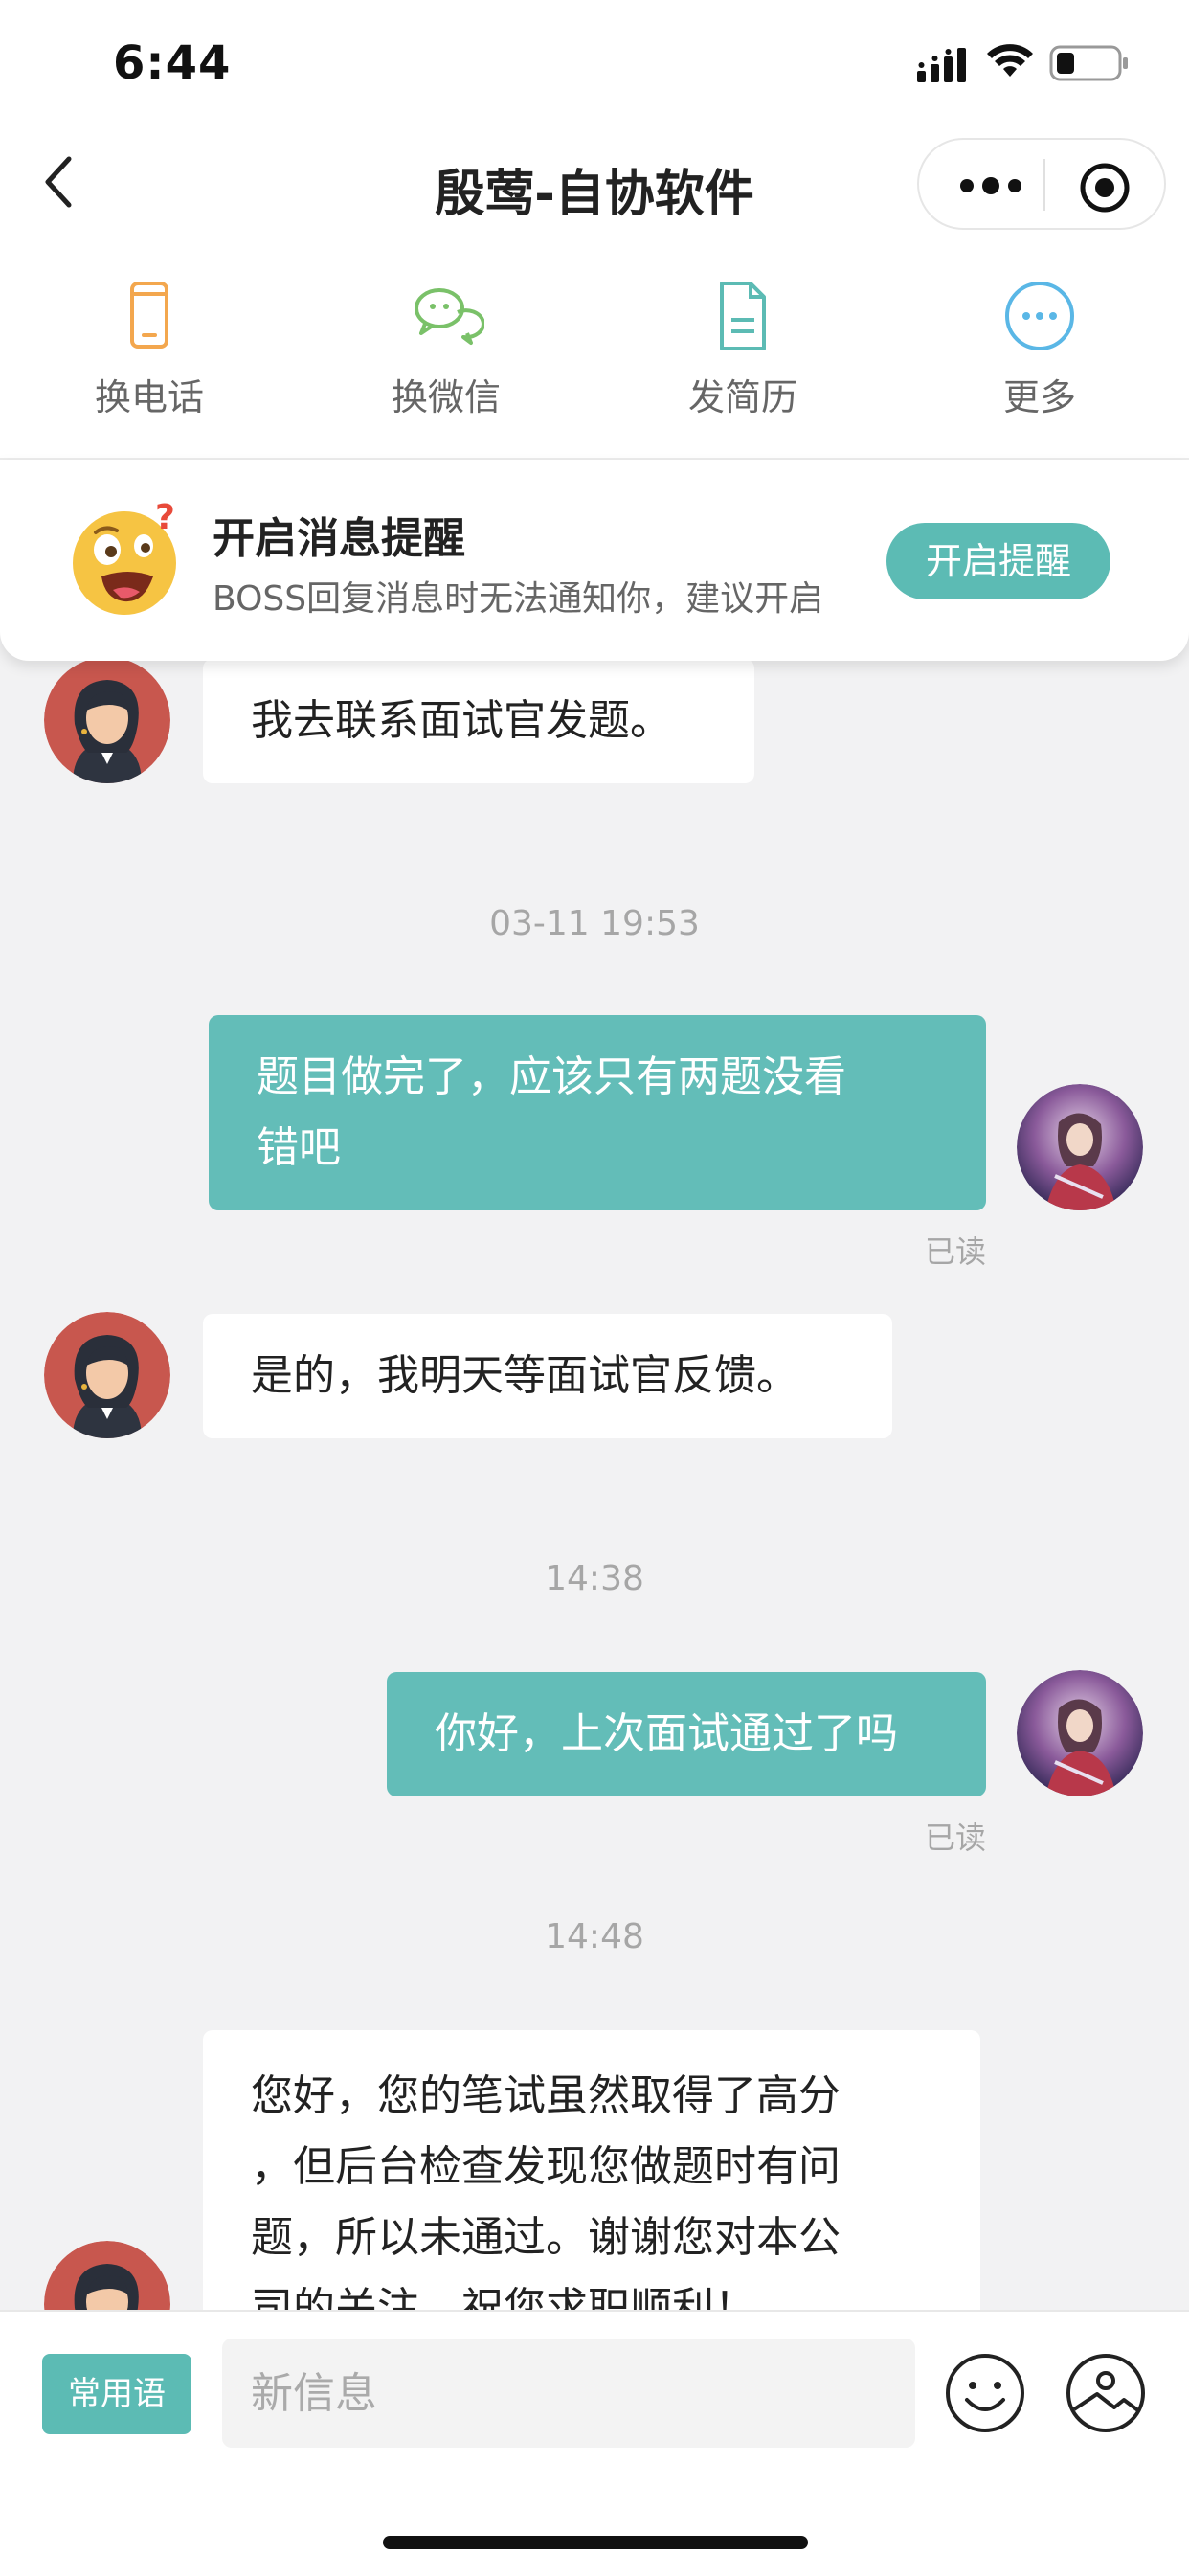 This screenshot has height=2576, width=1189. I want to click on phone-icon, so click(149, 315).